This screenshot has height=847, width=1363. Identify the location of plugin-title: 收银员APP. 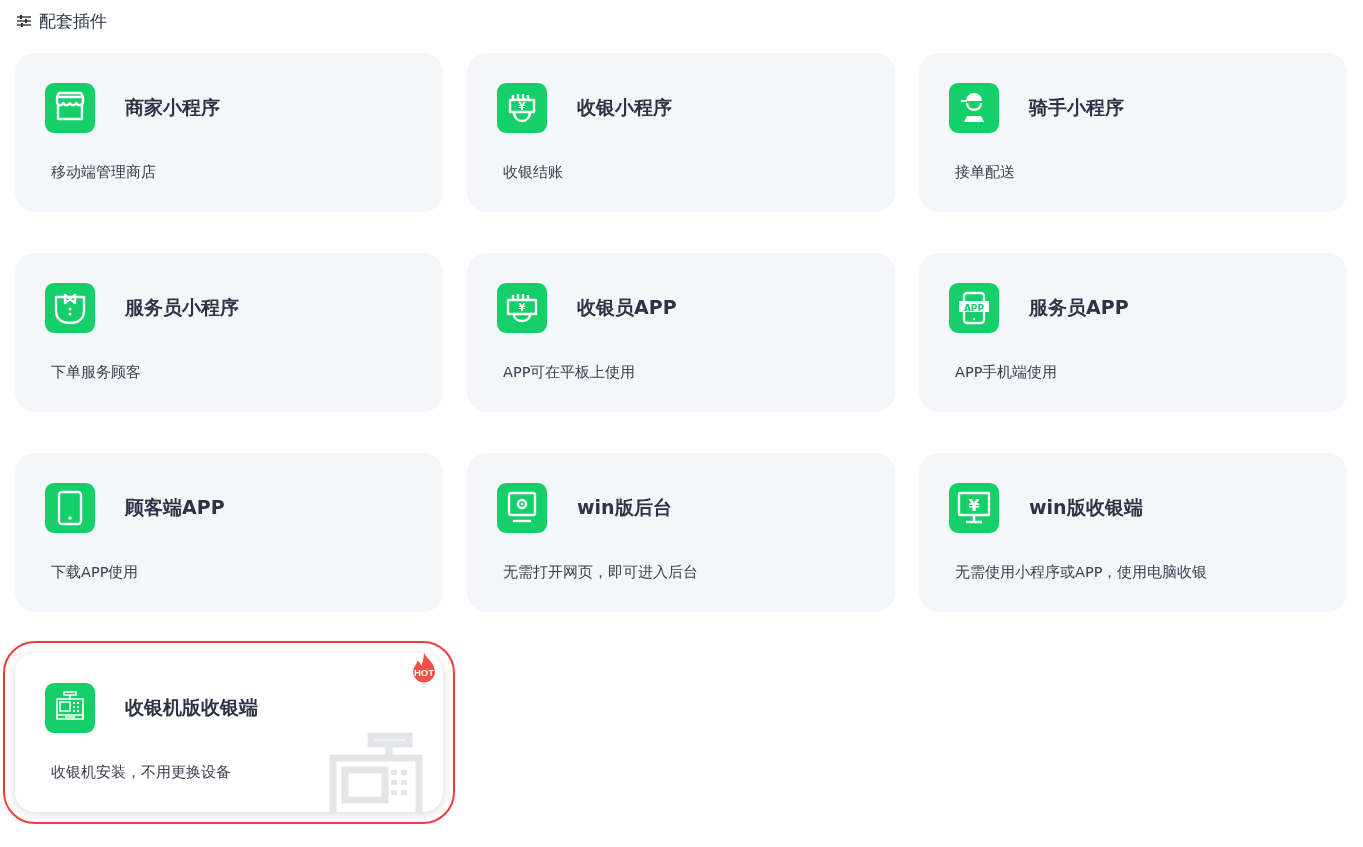
(627, 307).